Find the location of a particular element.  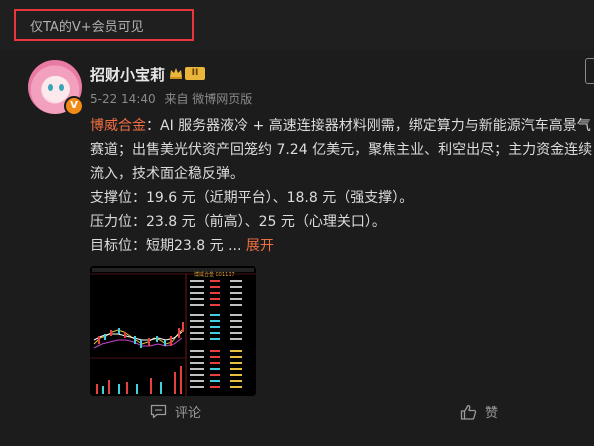

stock-chart-image: 博威合金 601137 is located at coordinates (173, 331).